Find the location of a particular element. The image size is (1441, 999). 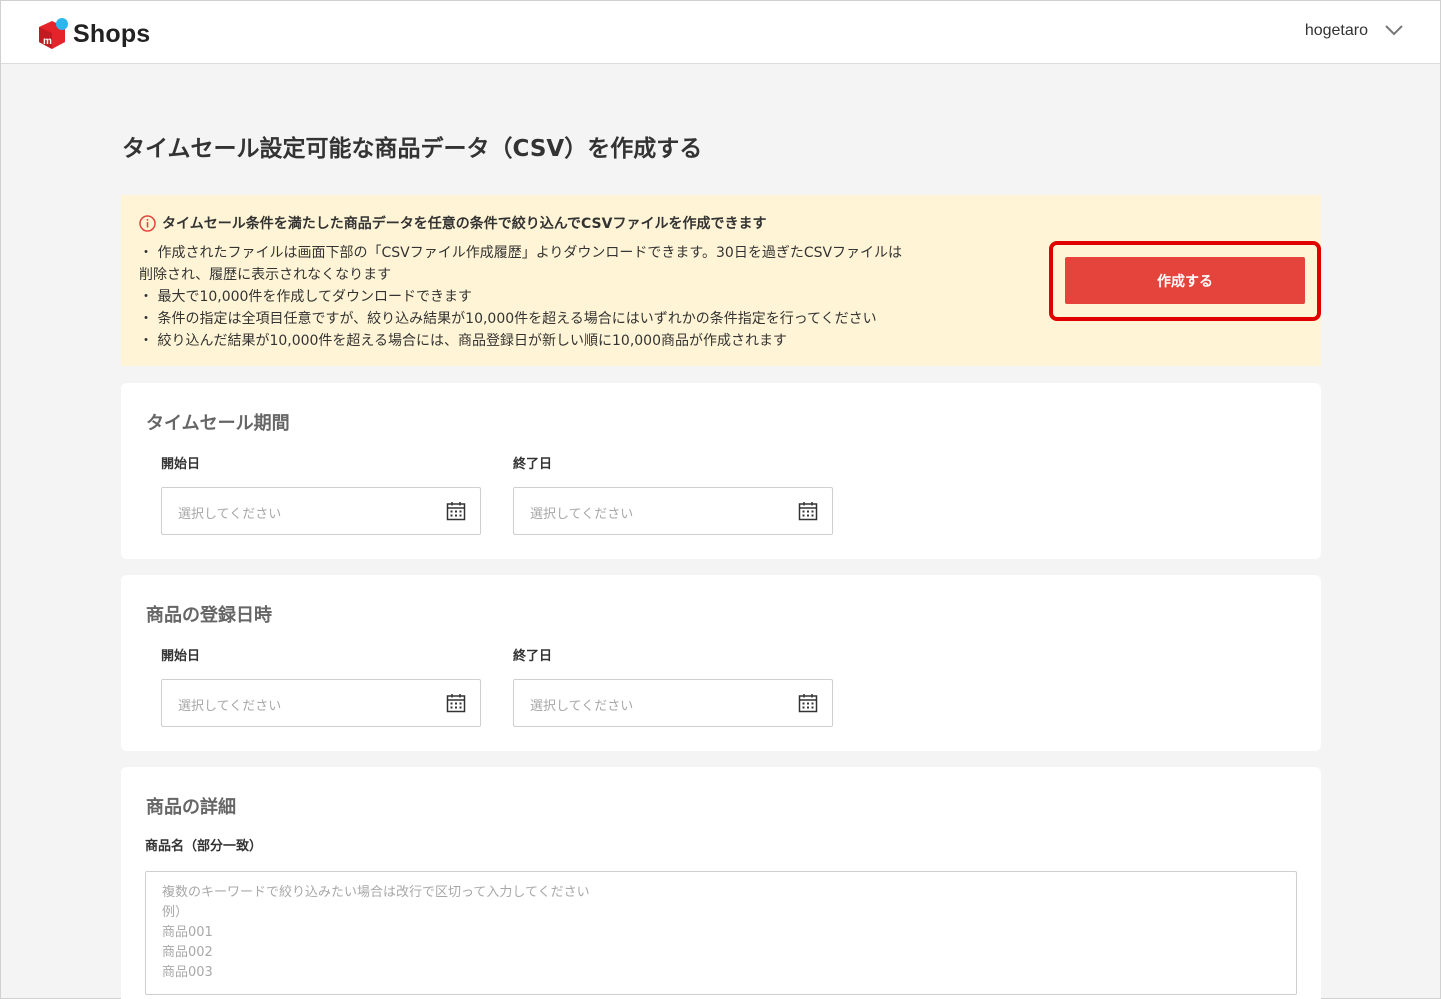

user-menu: hogetaro is located at coordinates (1354, 30).